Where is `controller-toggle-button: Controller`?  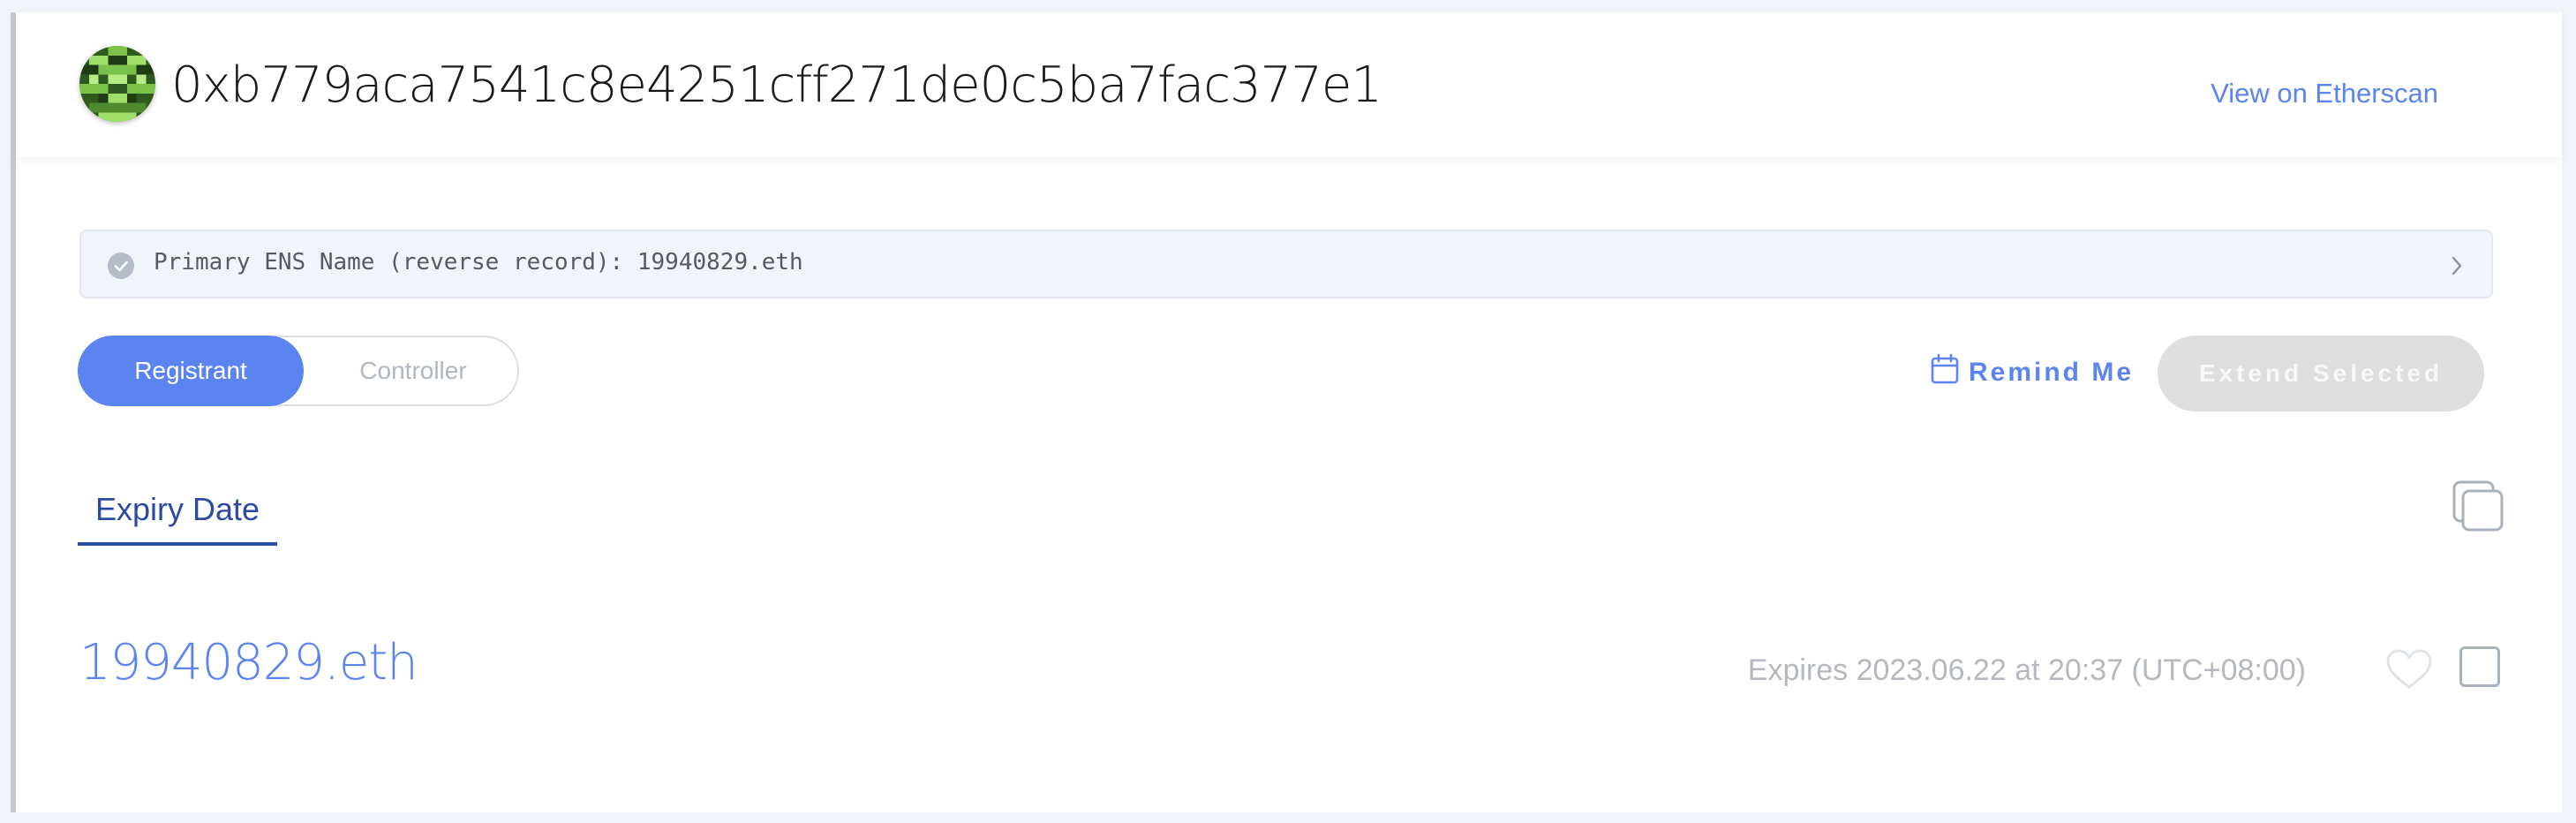
controller-toggle-button: Controller is located at coordinates (413, 371).